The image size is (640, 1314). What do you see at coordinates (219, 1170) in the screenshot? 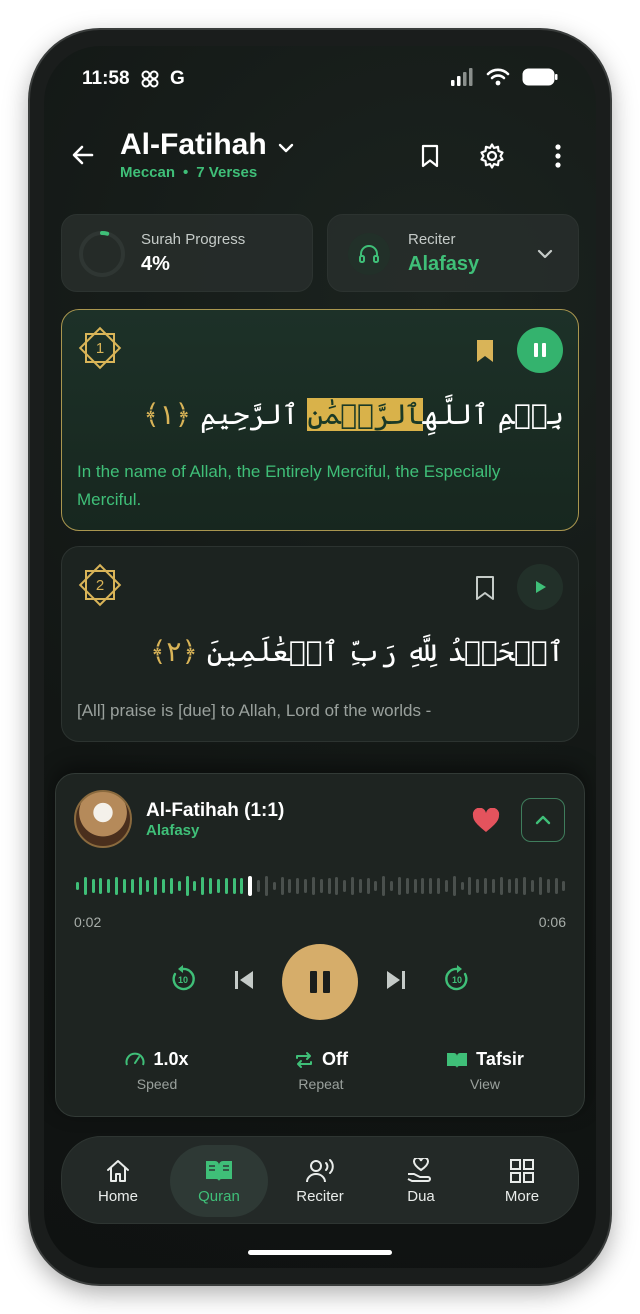
I see `book-icon` at bounding box center [219, 1170].